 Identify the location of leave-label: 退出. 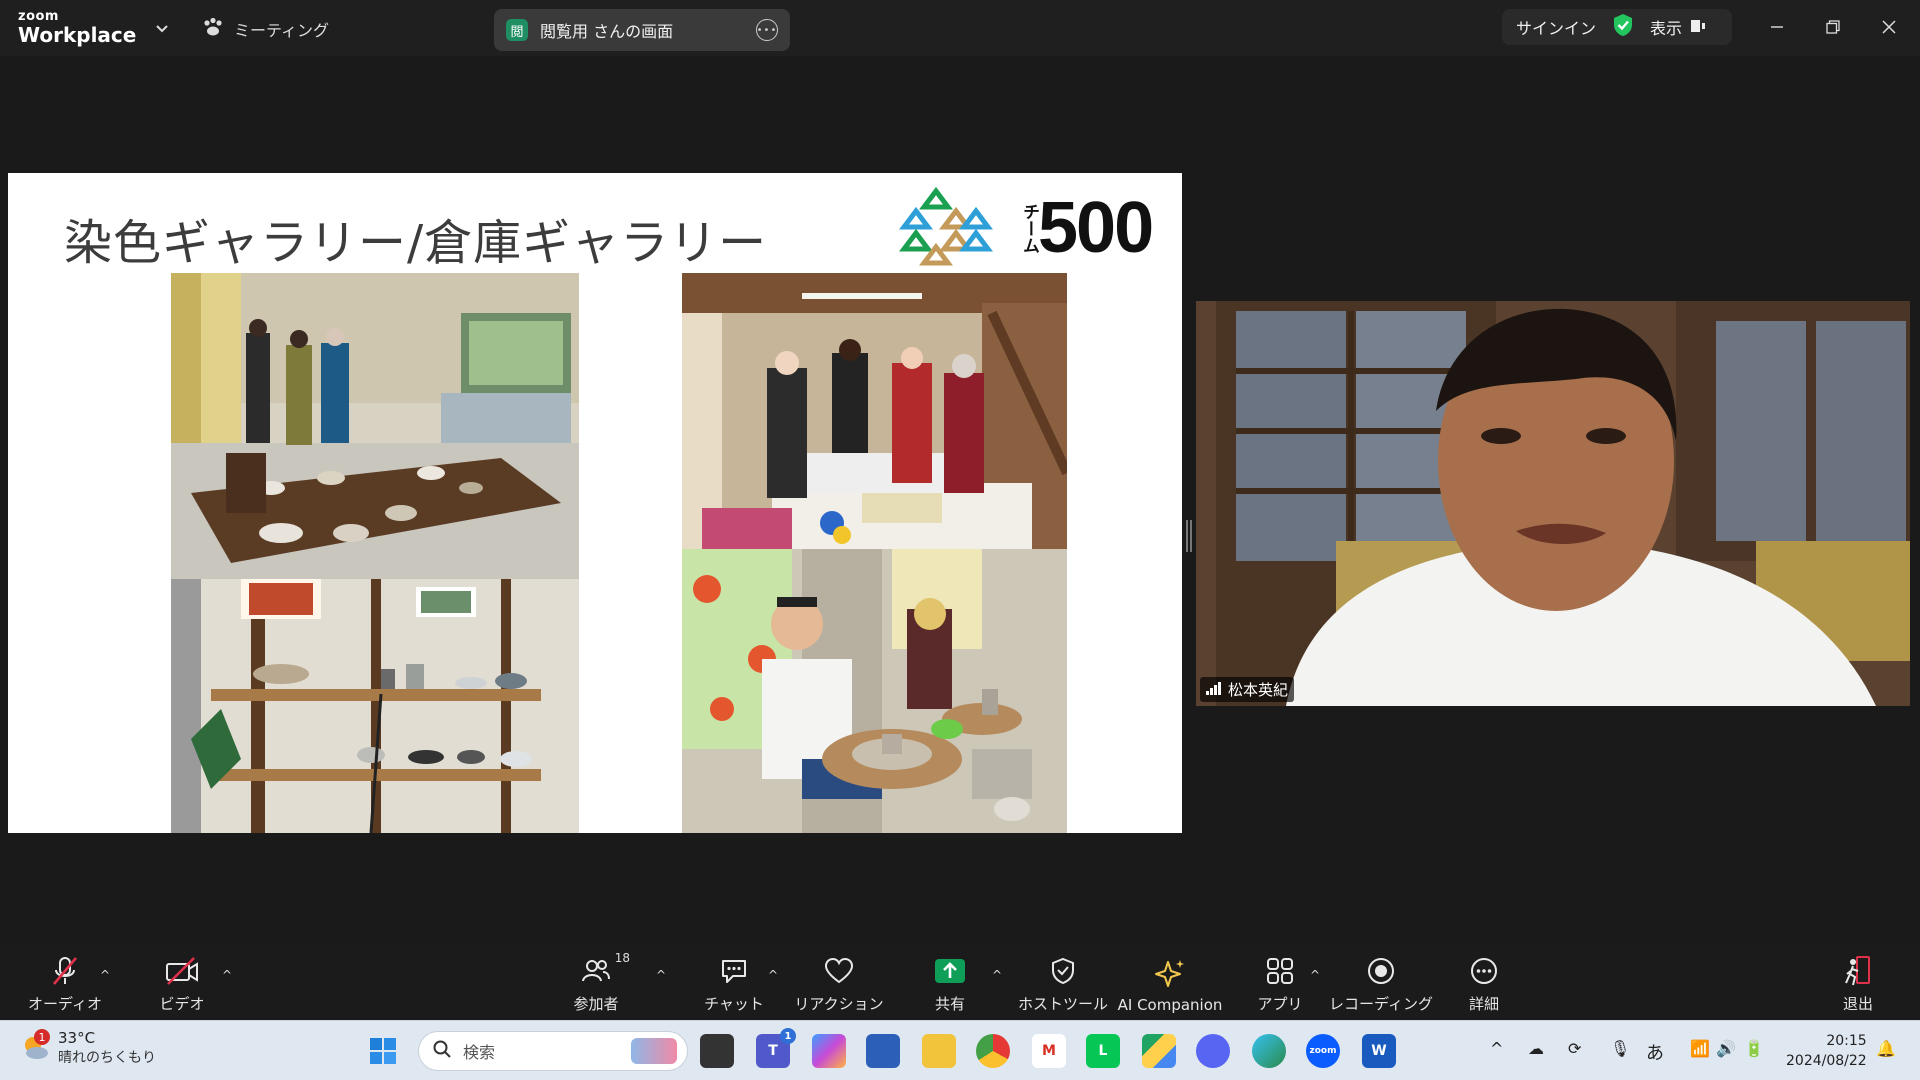
(1857, 1004).